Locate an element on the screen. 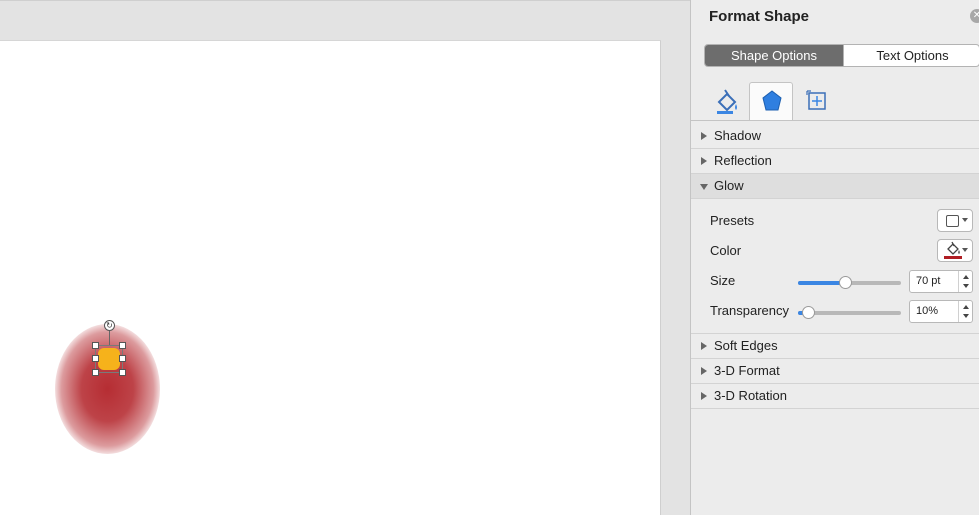 This screenshot has width=979, height=515. tabs-divider is located at coordinates (835, 120).